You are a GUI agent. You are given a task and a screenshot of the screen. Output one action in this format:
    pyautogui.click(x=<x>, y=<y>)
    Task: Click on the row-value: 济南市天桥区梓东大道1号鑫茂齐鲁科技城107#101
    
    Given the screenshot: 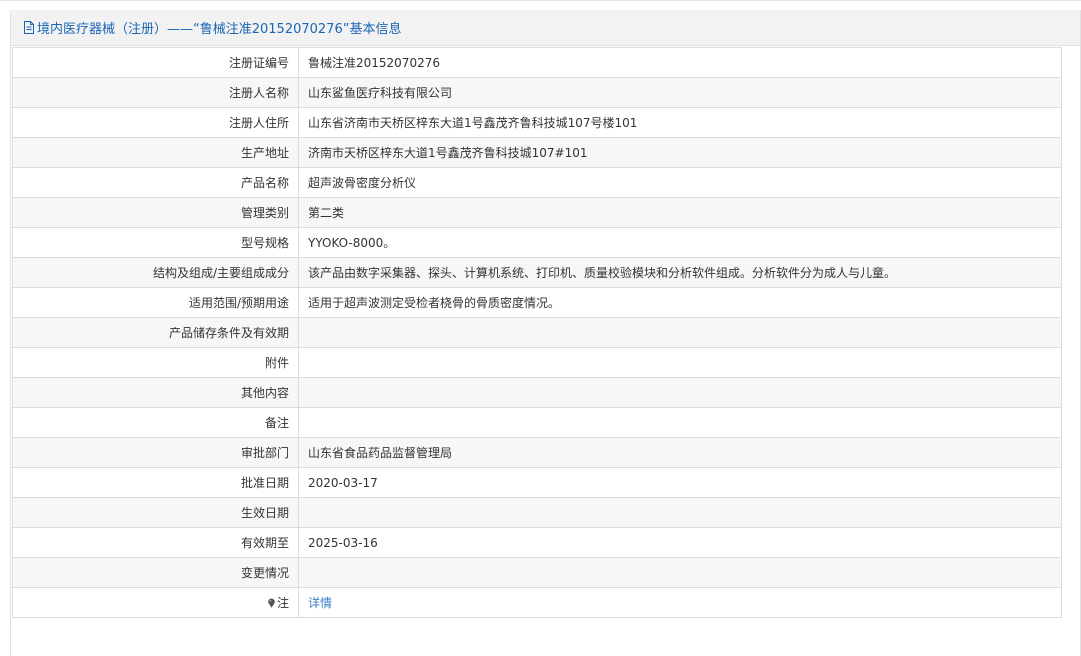 What is the action you would take?
    pyautogui.click(x=680, y=152)
    